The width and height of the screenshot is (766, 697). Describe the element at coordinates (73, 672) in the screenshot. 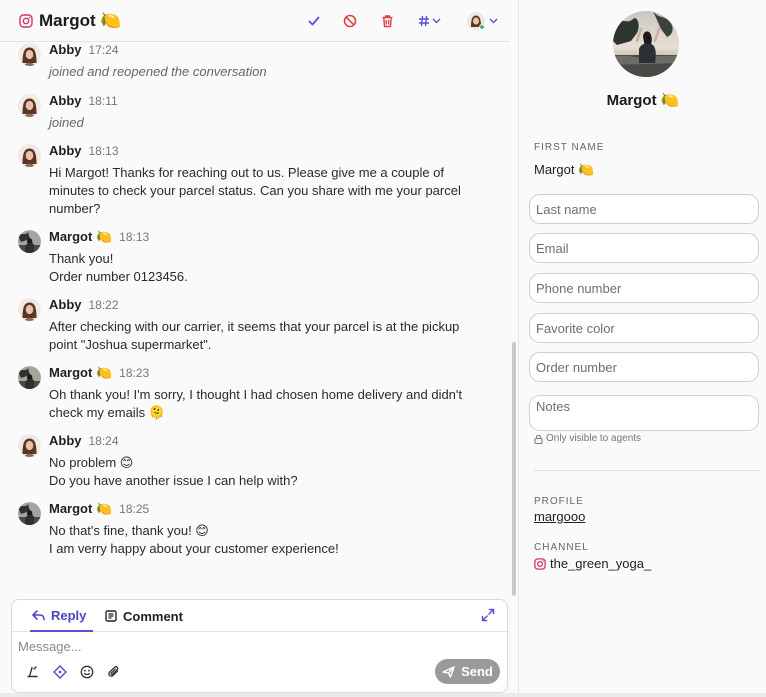

I see `composer-toolbar` at that location.